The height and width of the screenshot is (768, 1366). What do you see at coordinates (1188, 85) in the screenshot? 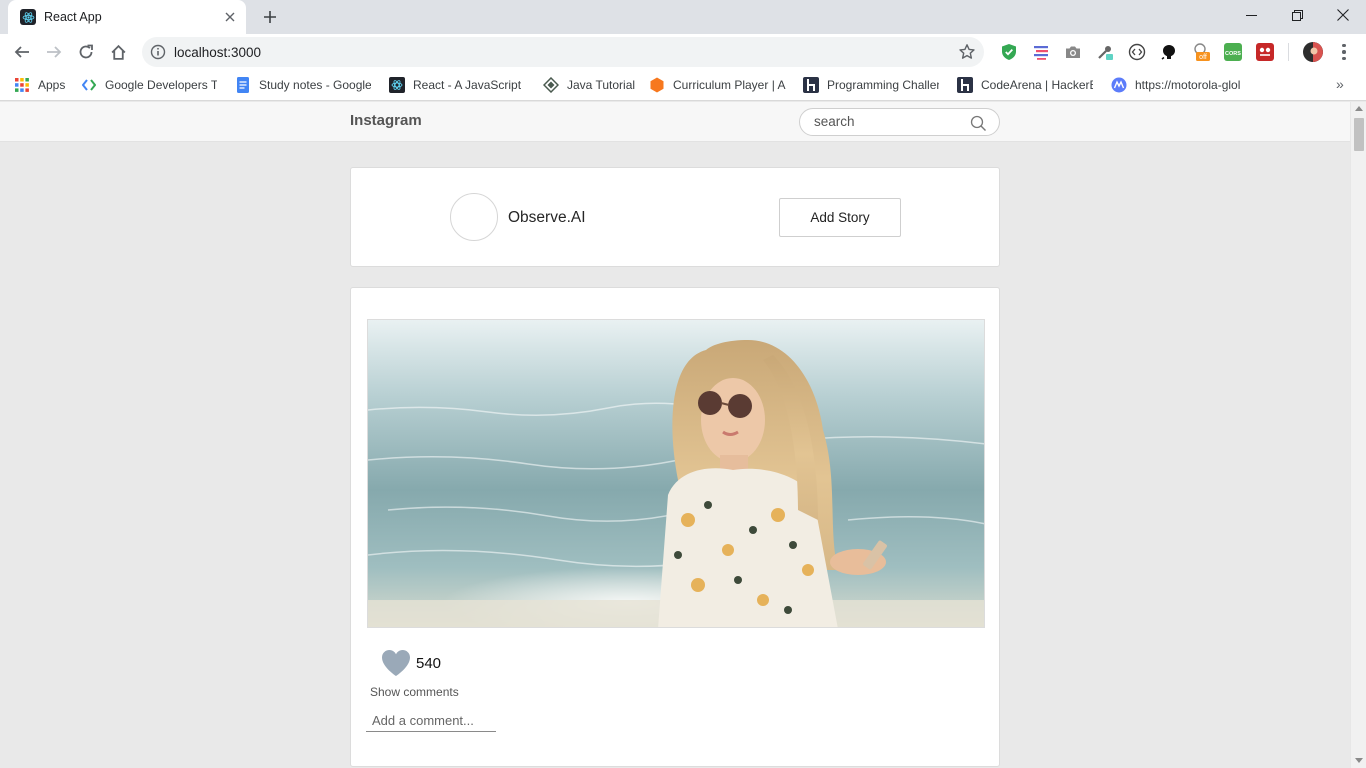
I see `bookmark-label: https://motorola-glol` at bounding box center [1188, 85].